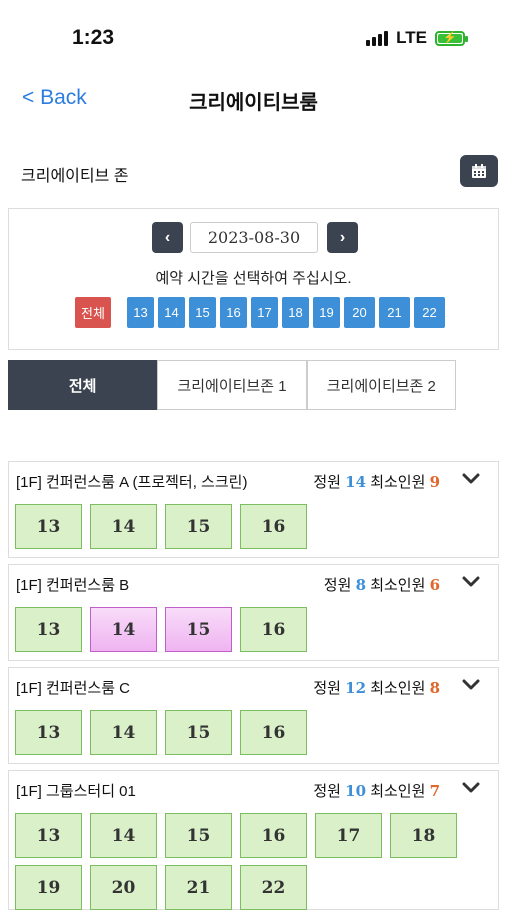  I want to click on prev-date-button: ‹, so click(167, 237).